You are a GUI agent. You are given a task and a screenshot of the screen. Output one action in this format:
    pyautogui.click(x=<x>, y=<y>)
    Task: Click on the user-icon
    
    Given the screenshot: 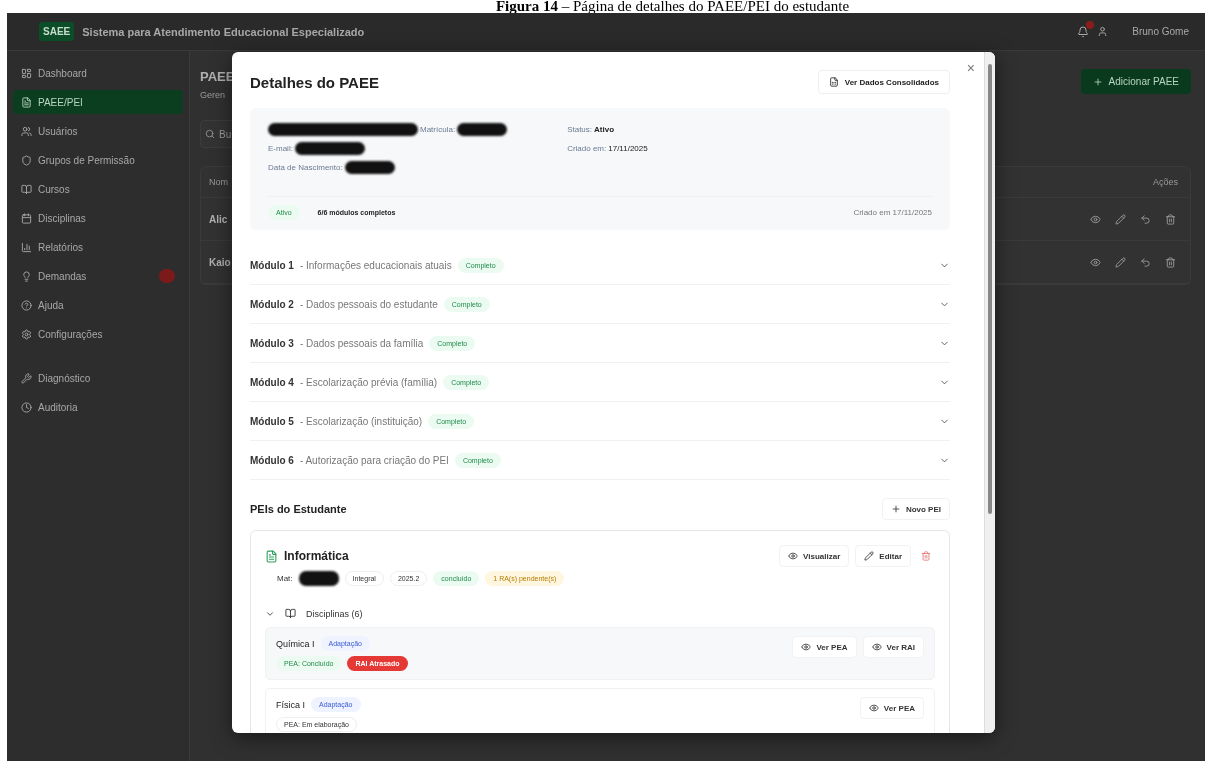 What is the action you would take?
    pyautogui.click(x=1103, y=31)
    